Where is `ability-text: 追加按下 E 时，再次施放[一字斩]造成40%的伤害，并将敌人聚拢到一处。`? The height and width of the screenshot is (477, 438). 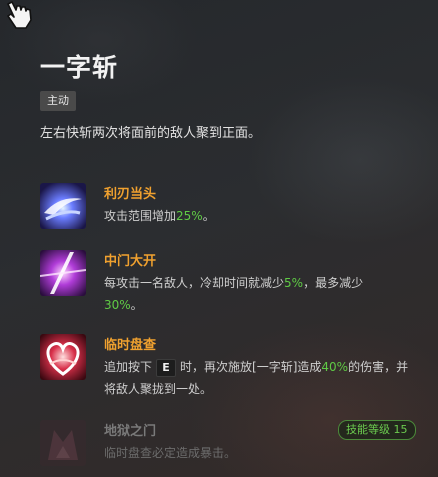 ability-text: 追加按下 E 时，再次施放[一字斩]造成40%的伤害，并将敌人聚拢到一处。 is located at coordinates (256, 377).